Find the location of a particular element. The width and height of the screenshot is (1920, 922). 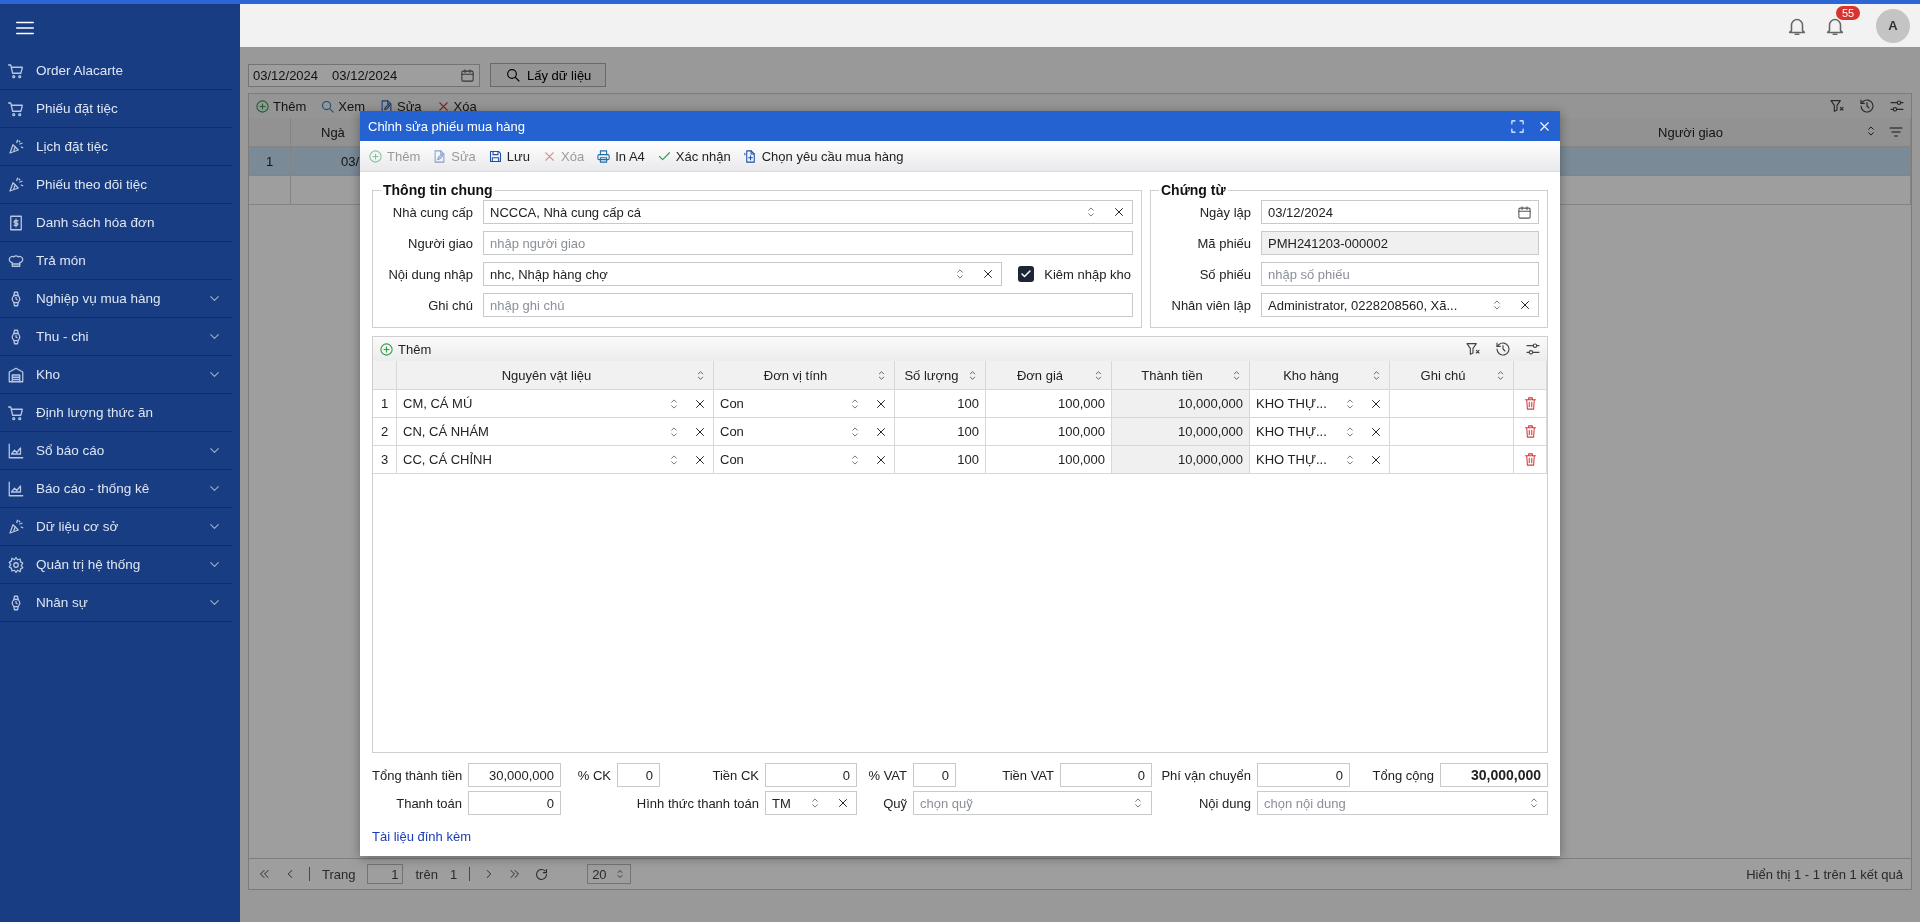

printer-icon is located at coordinates (604, 156).